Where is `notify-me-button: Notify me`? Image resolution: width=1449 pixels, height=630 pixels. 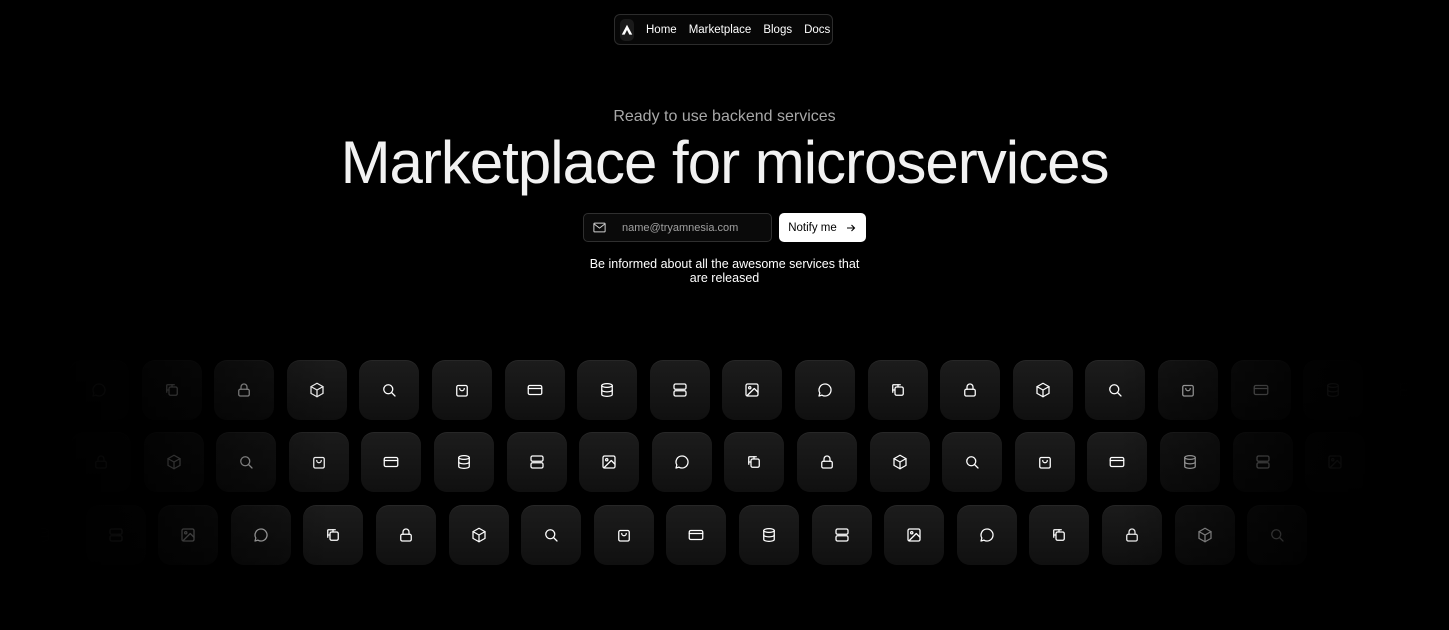 notify-me-button: Notify me is located at coordinates (822, 227).